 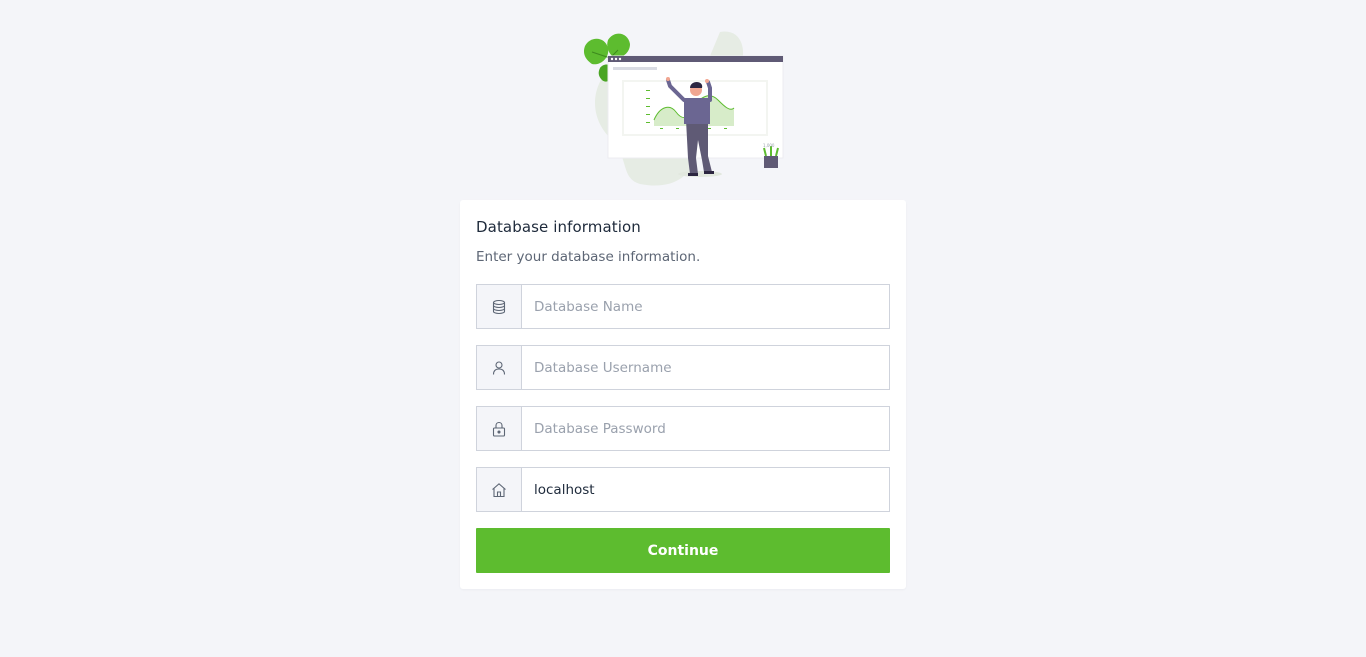 I want to click on continue-button: Continue, so click(x=683, y=550).